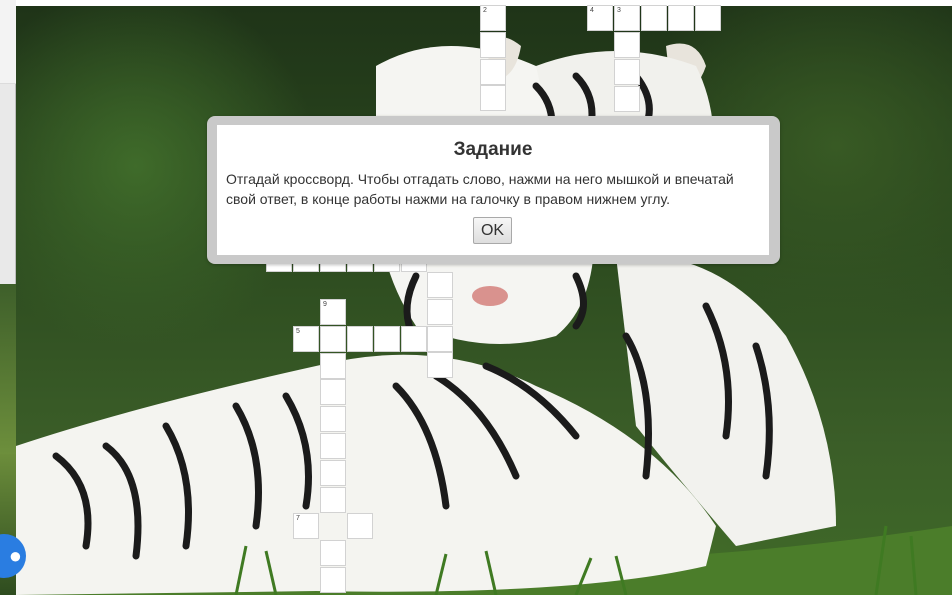 Image resolution: width=952 pixels, height=595 pixels. Describe the element at coordinates (298, 331) in the screenshot. I see `clue-number: 5` at that location.